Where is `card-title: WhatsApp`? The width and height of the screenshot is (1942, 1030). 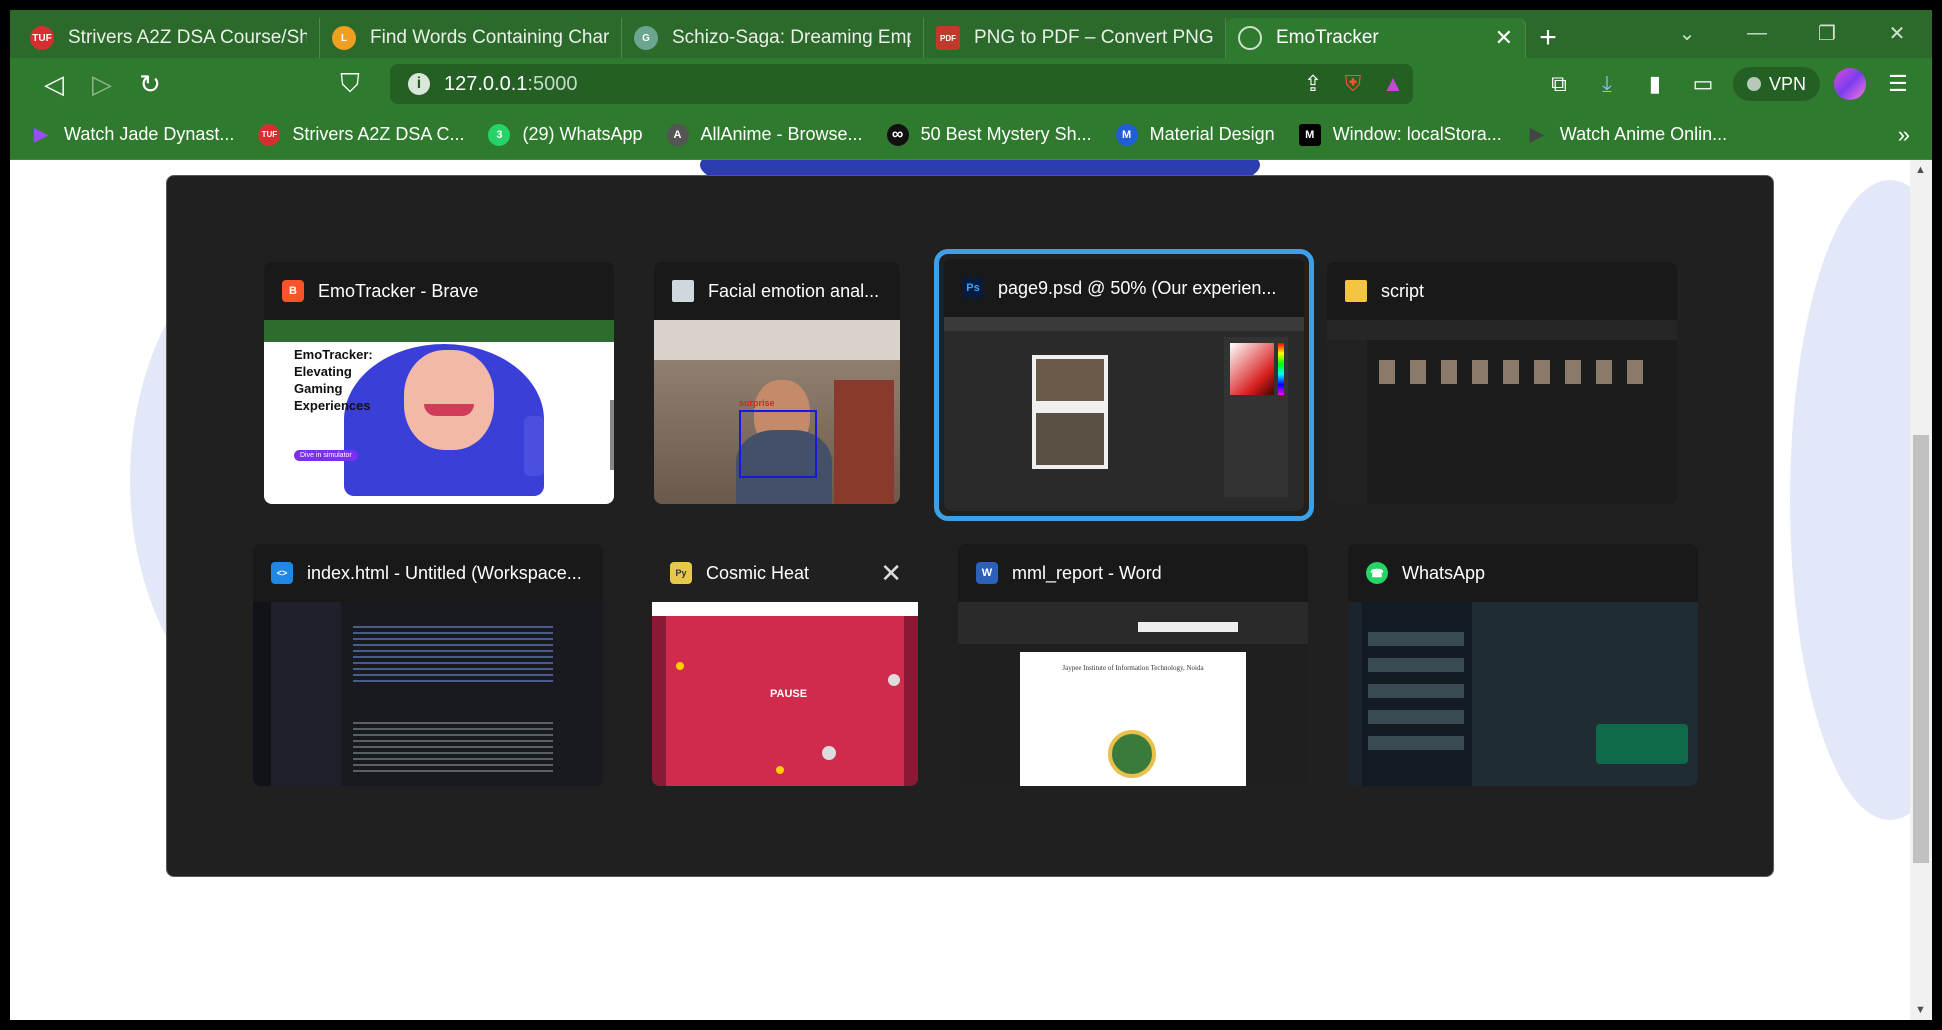
card-title: WhatsApp is located at coordinates (1444, 572).